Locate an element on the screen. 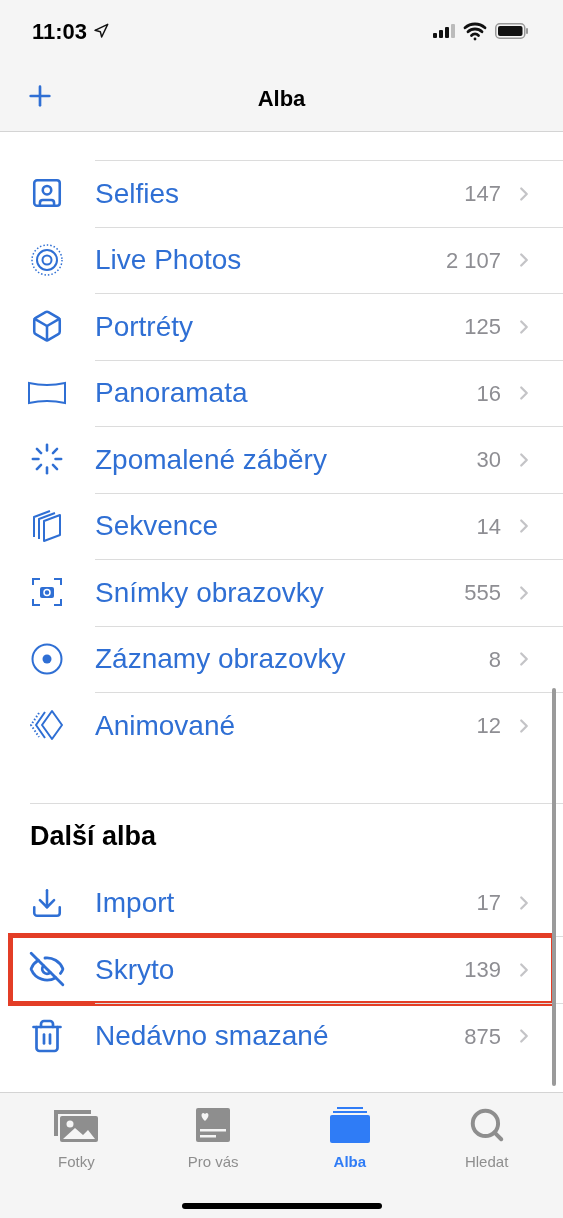 The width and height of the screenshot is (563, 1218). album-row: Selfies 147 is located at coordinates (281, 193).